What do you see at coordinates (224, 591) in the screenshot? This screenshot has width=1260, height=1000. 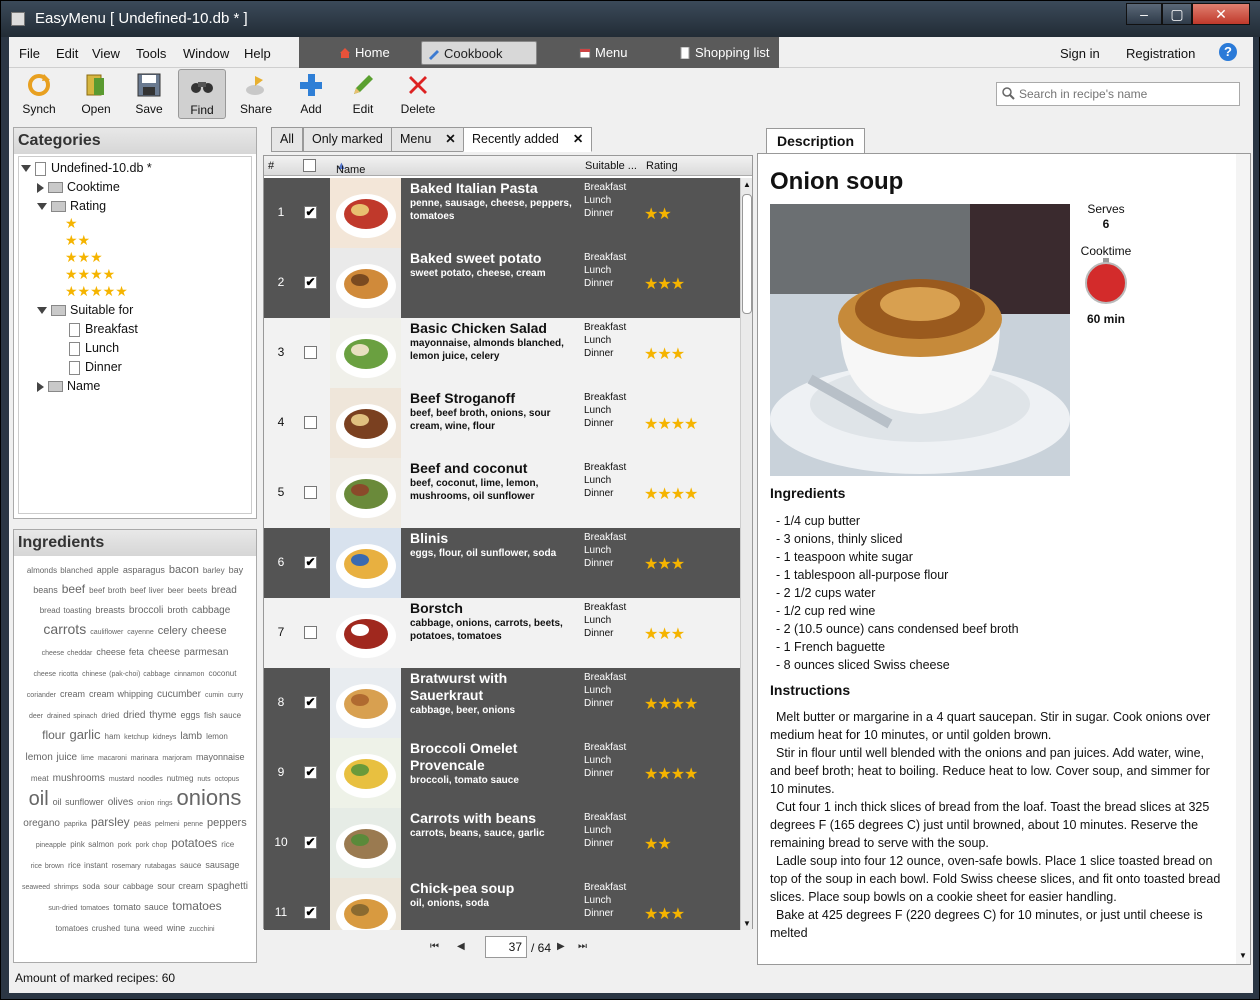 I see `ingredient-tag: bread` at bounding box center [224, 591].